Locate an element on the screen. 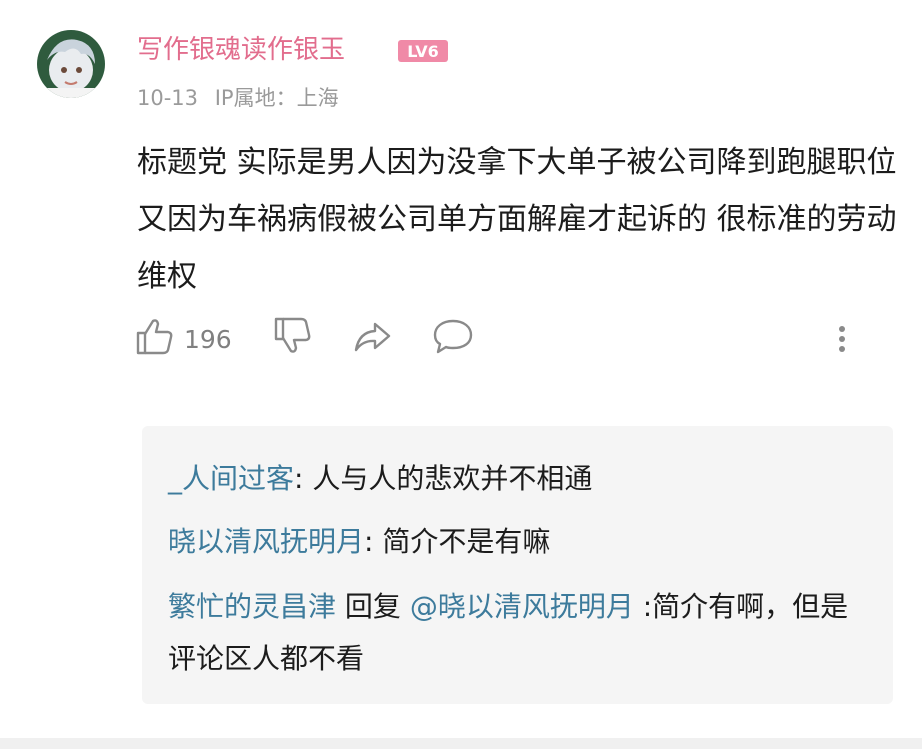 Image resolution: width=922 pixels, height=749 pixels. thumbs-down-icon is located at coordinates (293, 338).